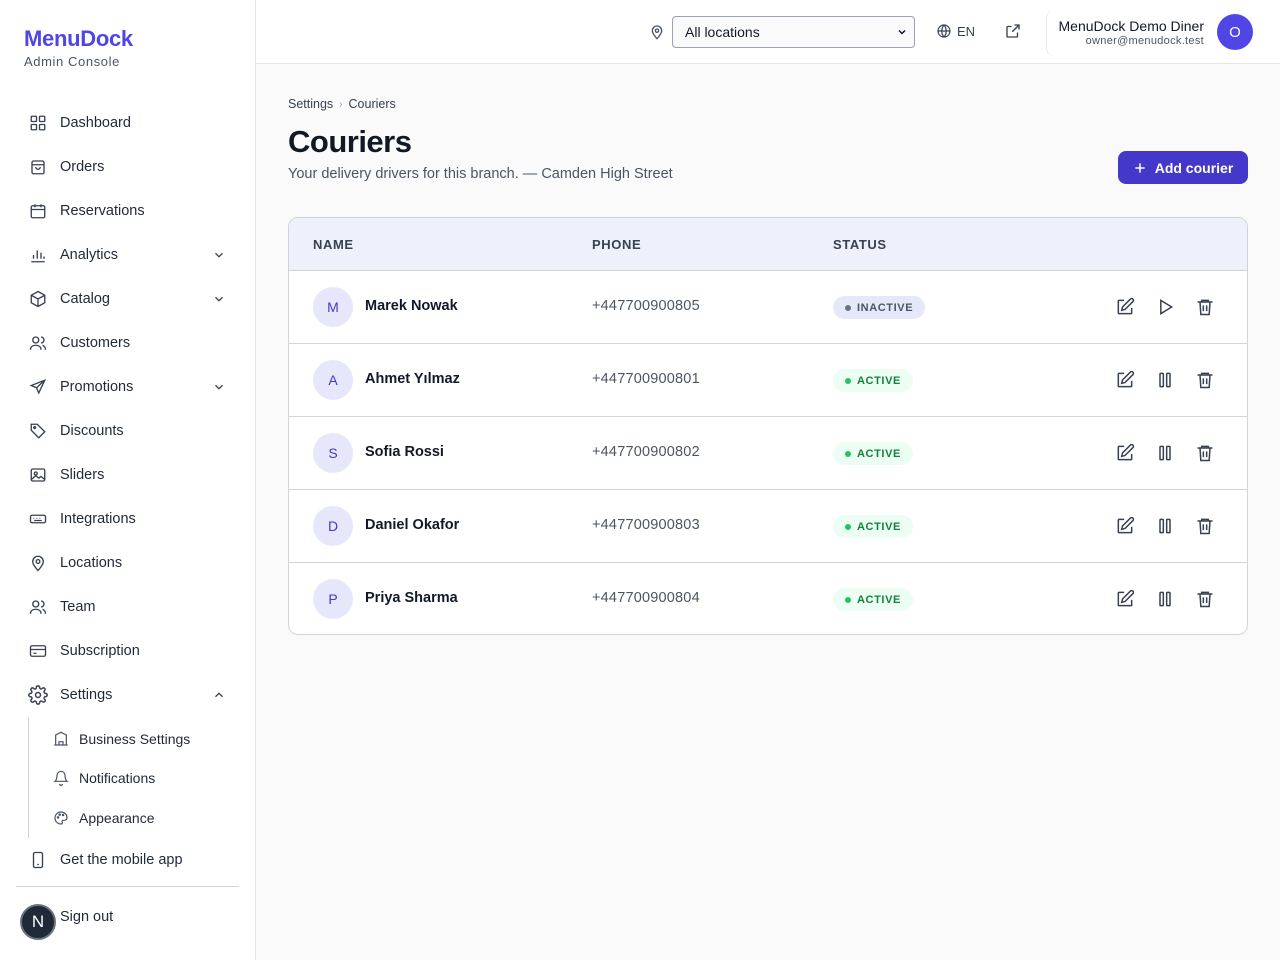 The image size is (1280, 960). What do you see at coordinates (128, 695) in the screenshot?
I see `sidebar-item-settings: Settings` at bounding box center [128, 695].